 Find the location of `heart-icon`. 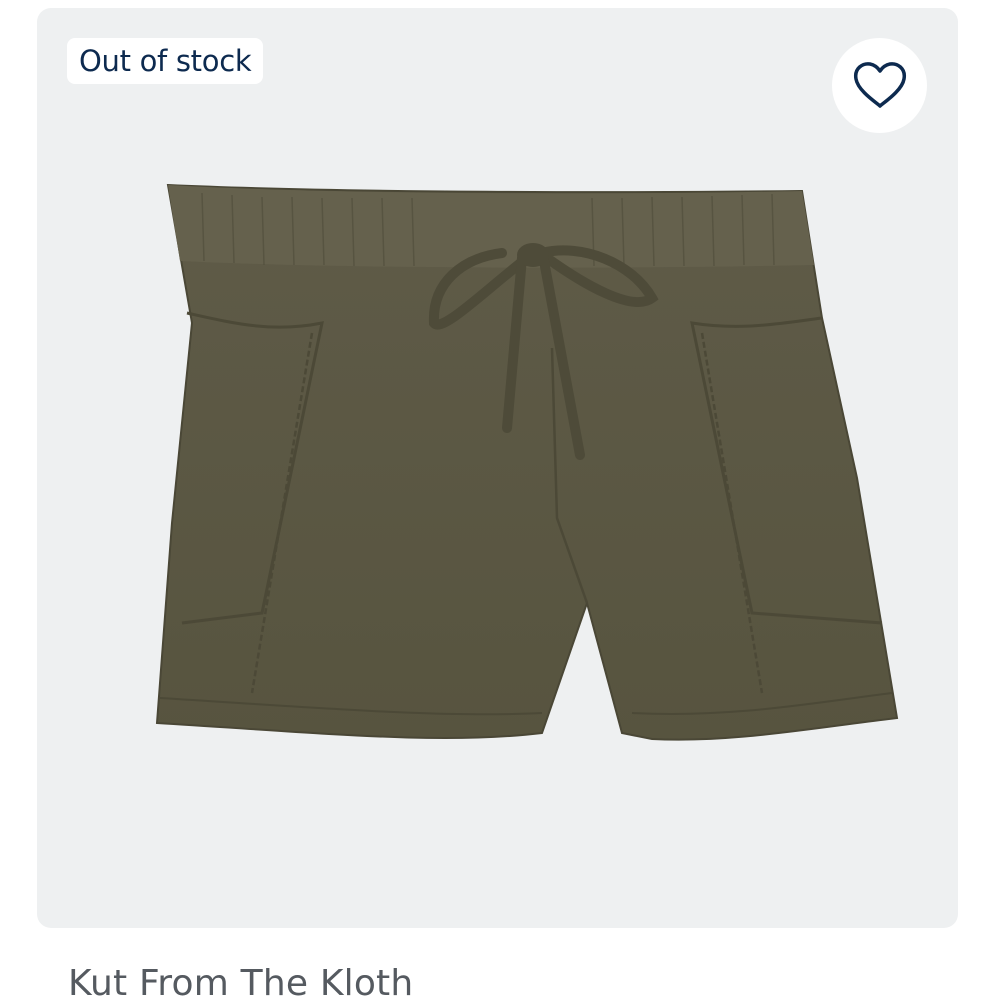

heart-icon is located at coordinates (879, 84).